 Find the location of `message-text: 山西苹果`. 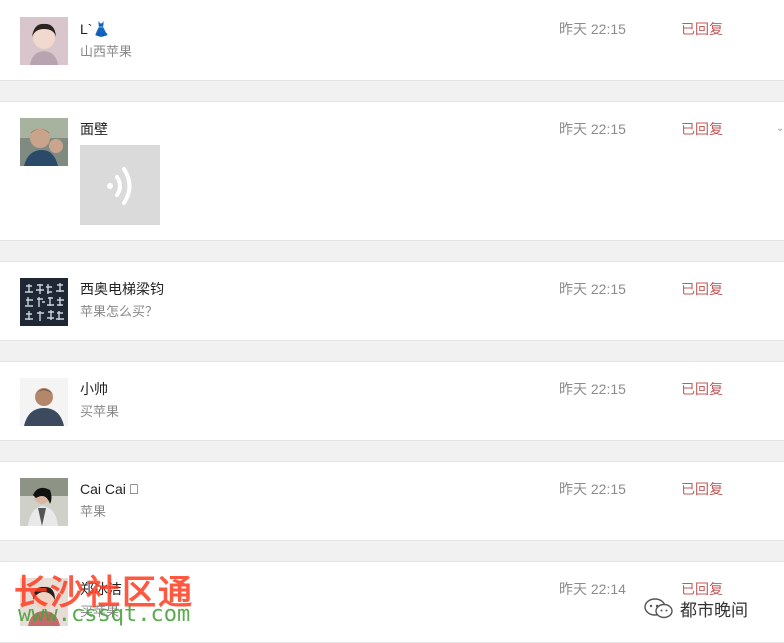

message-text: 山西苹果 is located at coordinates (106, 51).